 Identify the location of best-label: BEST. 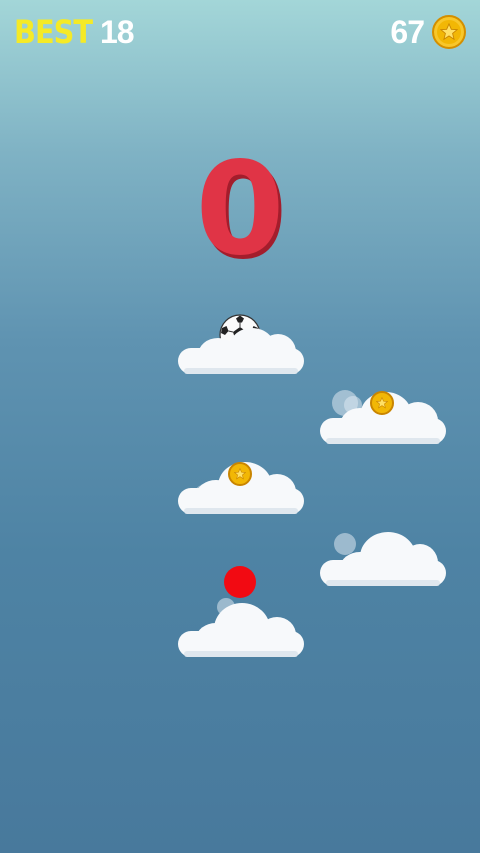
(53, 32).